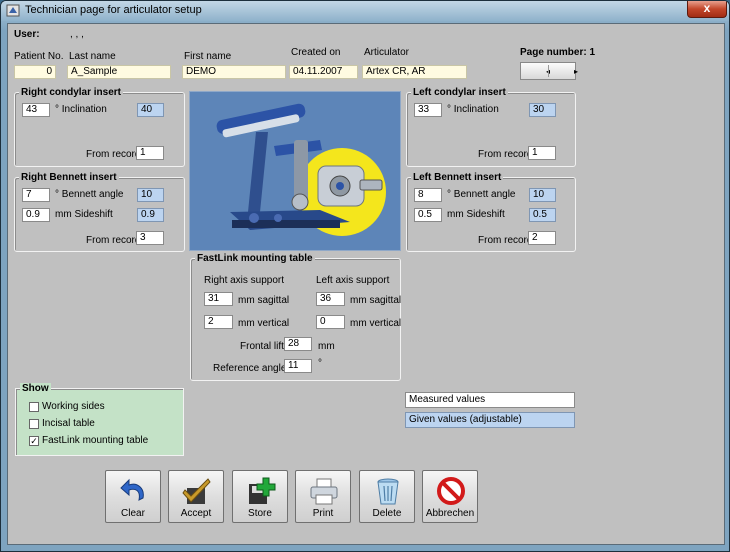  What do you see at coordinates (542, 195) in the screenshot?
I see `left-bennett-angle-given: 10` at bounding box center [542, 195].